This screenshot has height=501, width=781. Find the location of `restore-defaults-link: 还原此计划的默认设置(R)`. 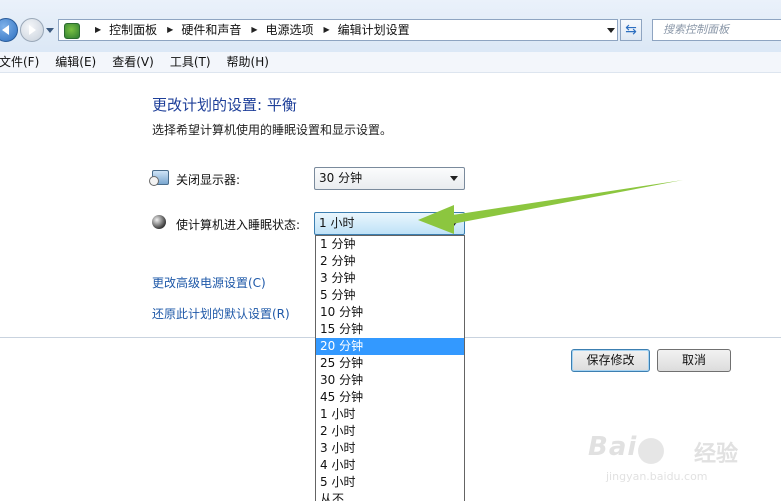

restore-defaults-link: 还原此计划的默认设置(R) is located at coordinates (221, 313).